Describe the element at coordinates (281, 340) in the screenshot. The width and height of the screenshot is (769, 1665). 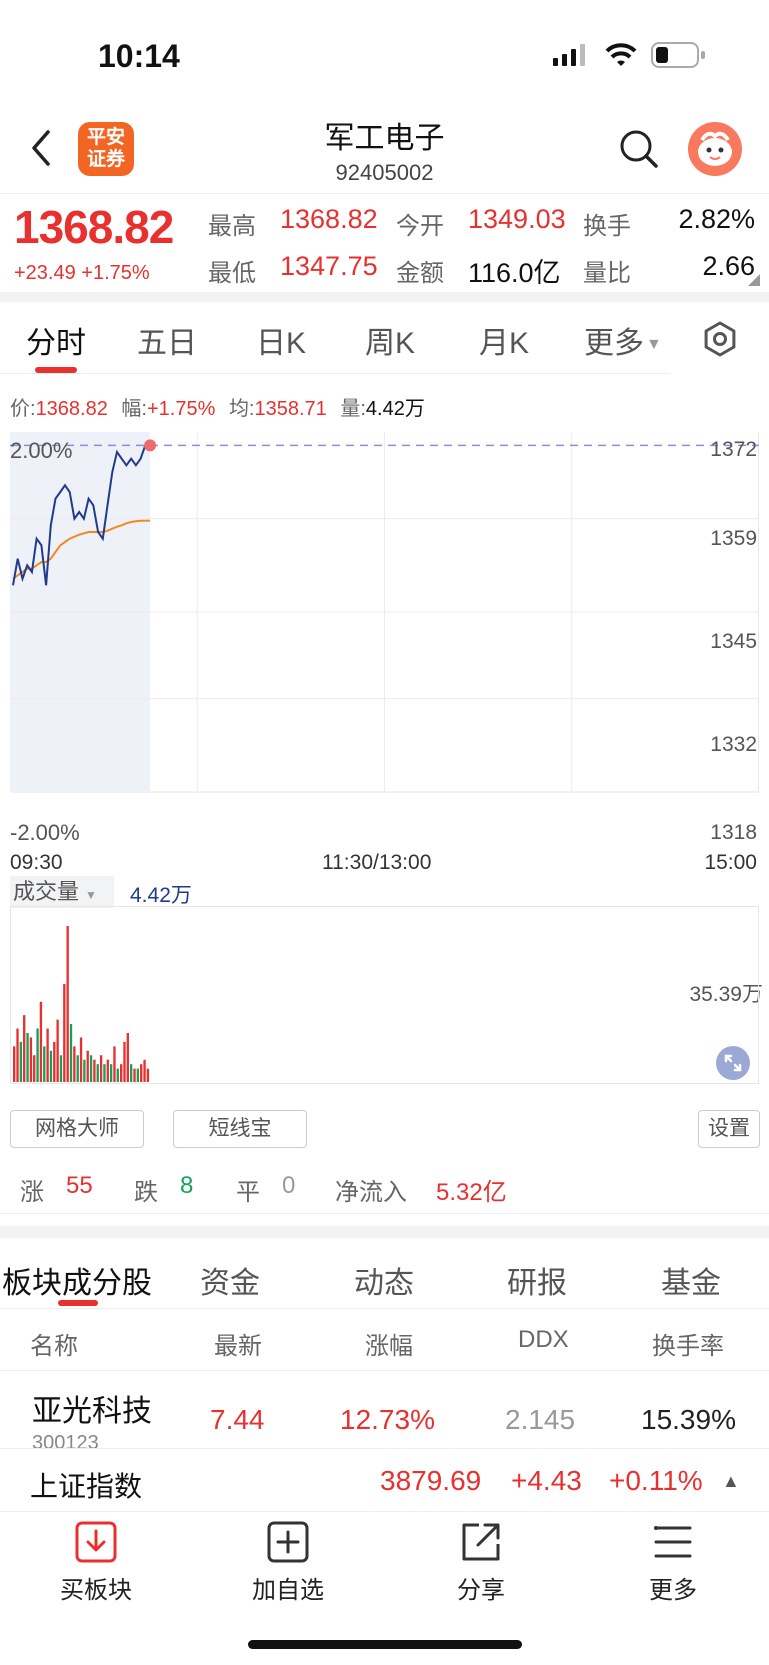
I see `tab-daily-k: 日K` at that location.